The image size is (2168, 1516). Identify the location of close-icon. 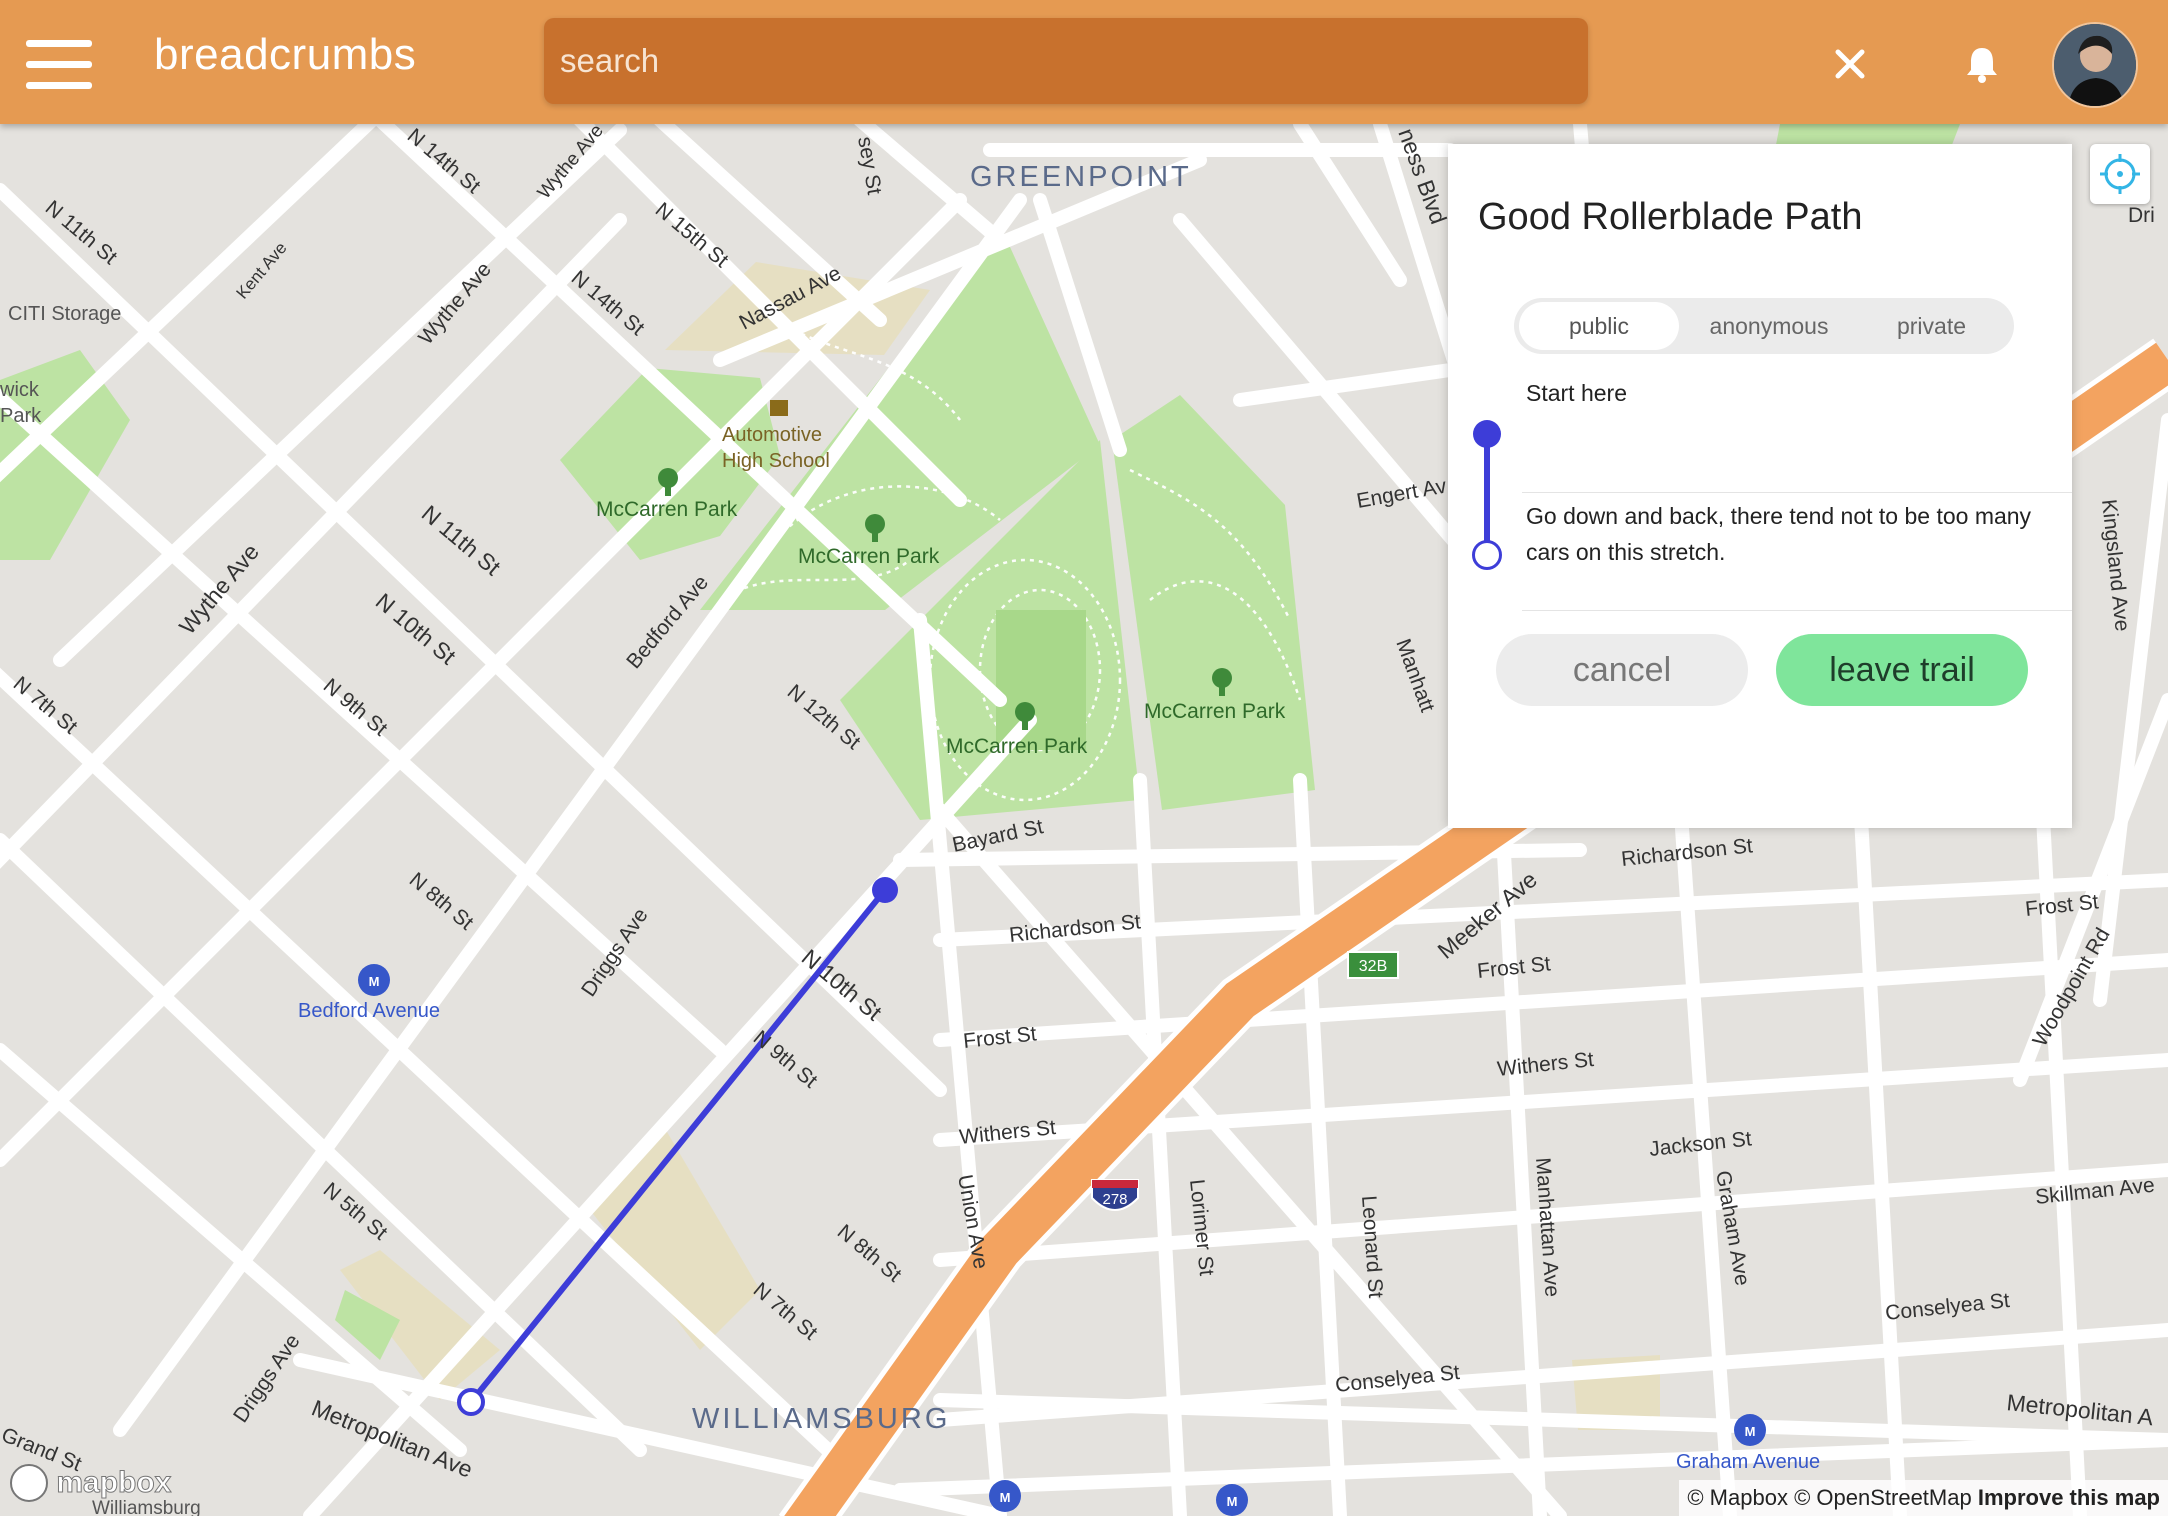
(1850, 64).